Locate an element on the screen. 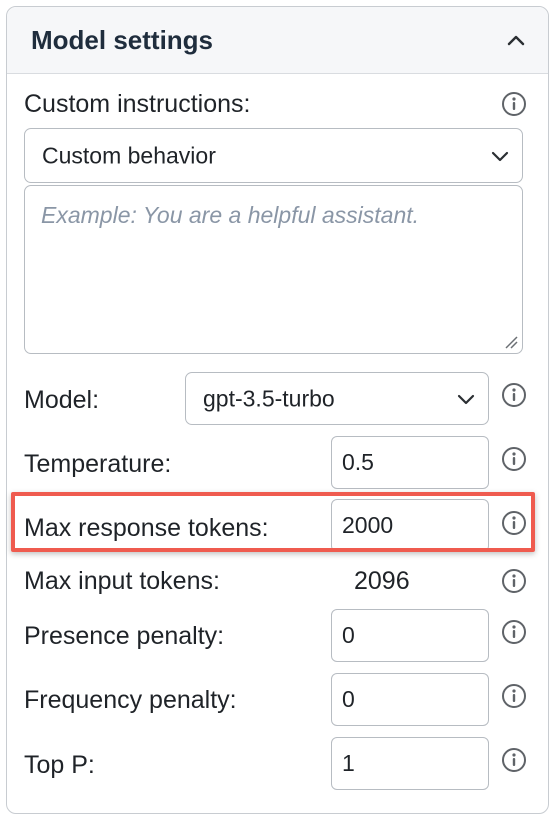  presence-penalty-input is located at coordinates (410, 635).